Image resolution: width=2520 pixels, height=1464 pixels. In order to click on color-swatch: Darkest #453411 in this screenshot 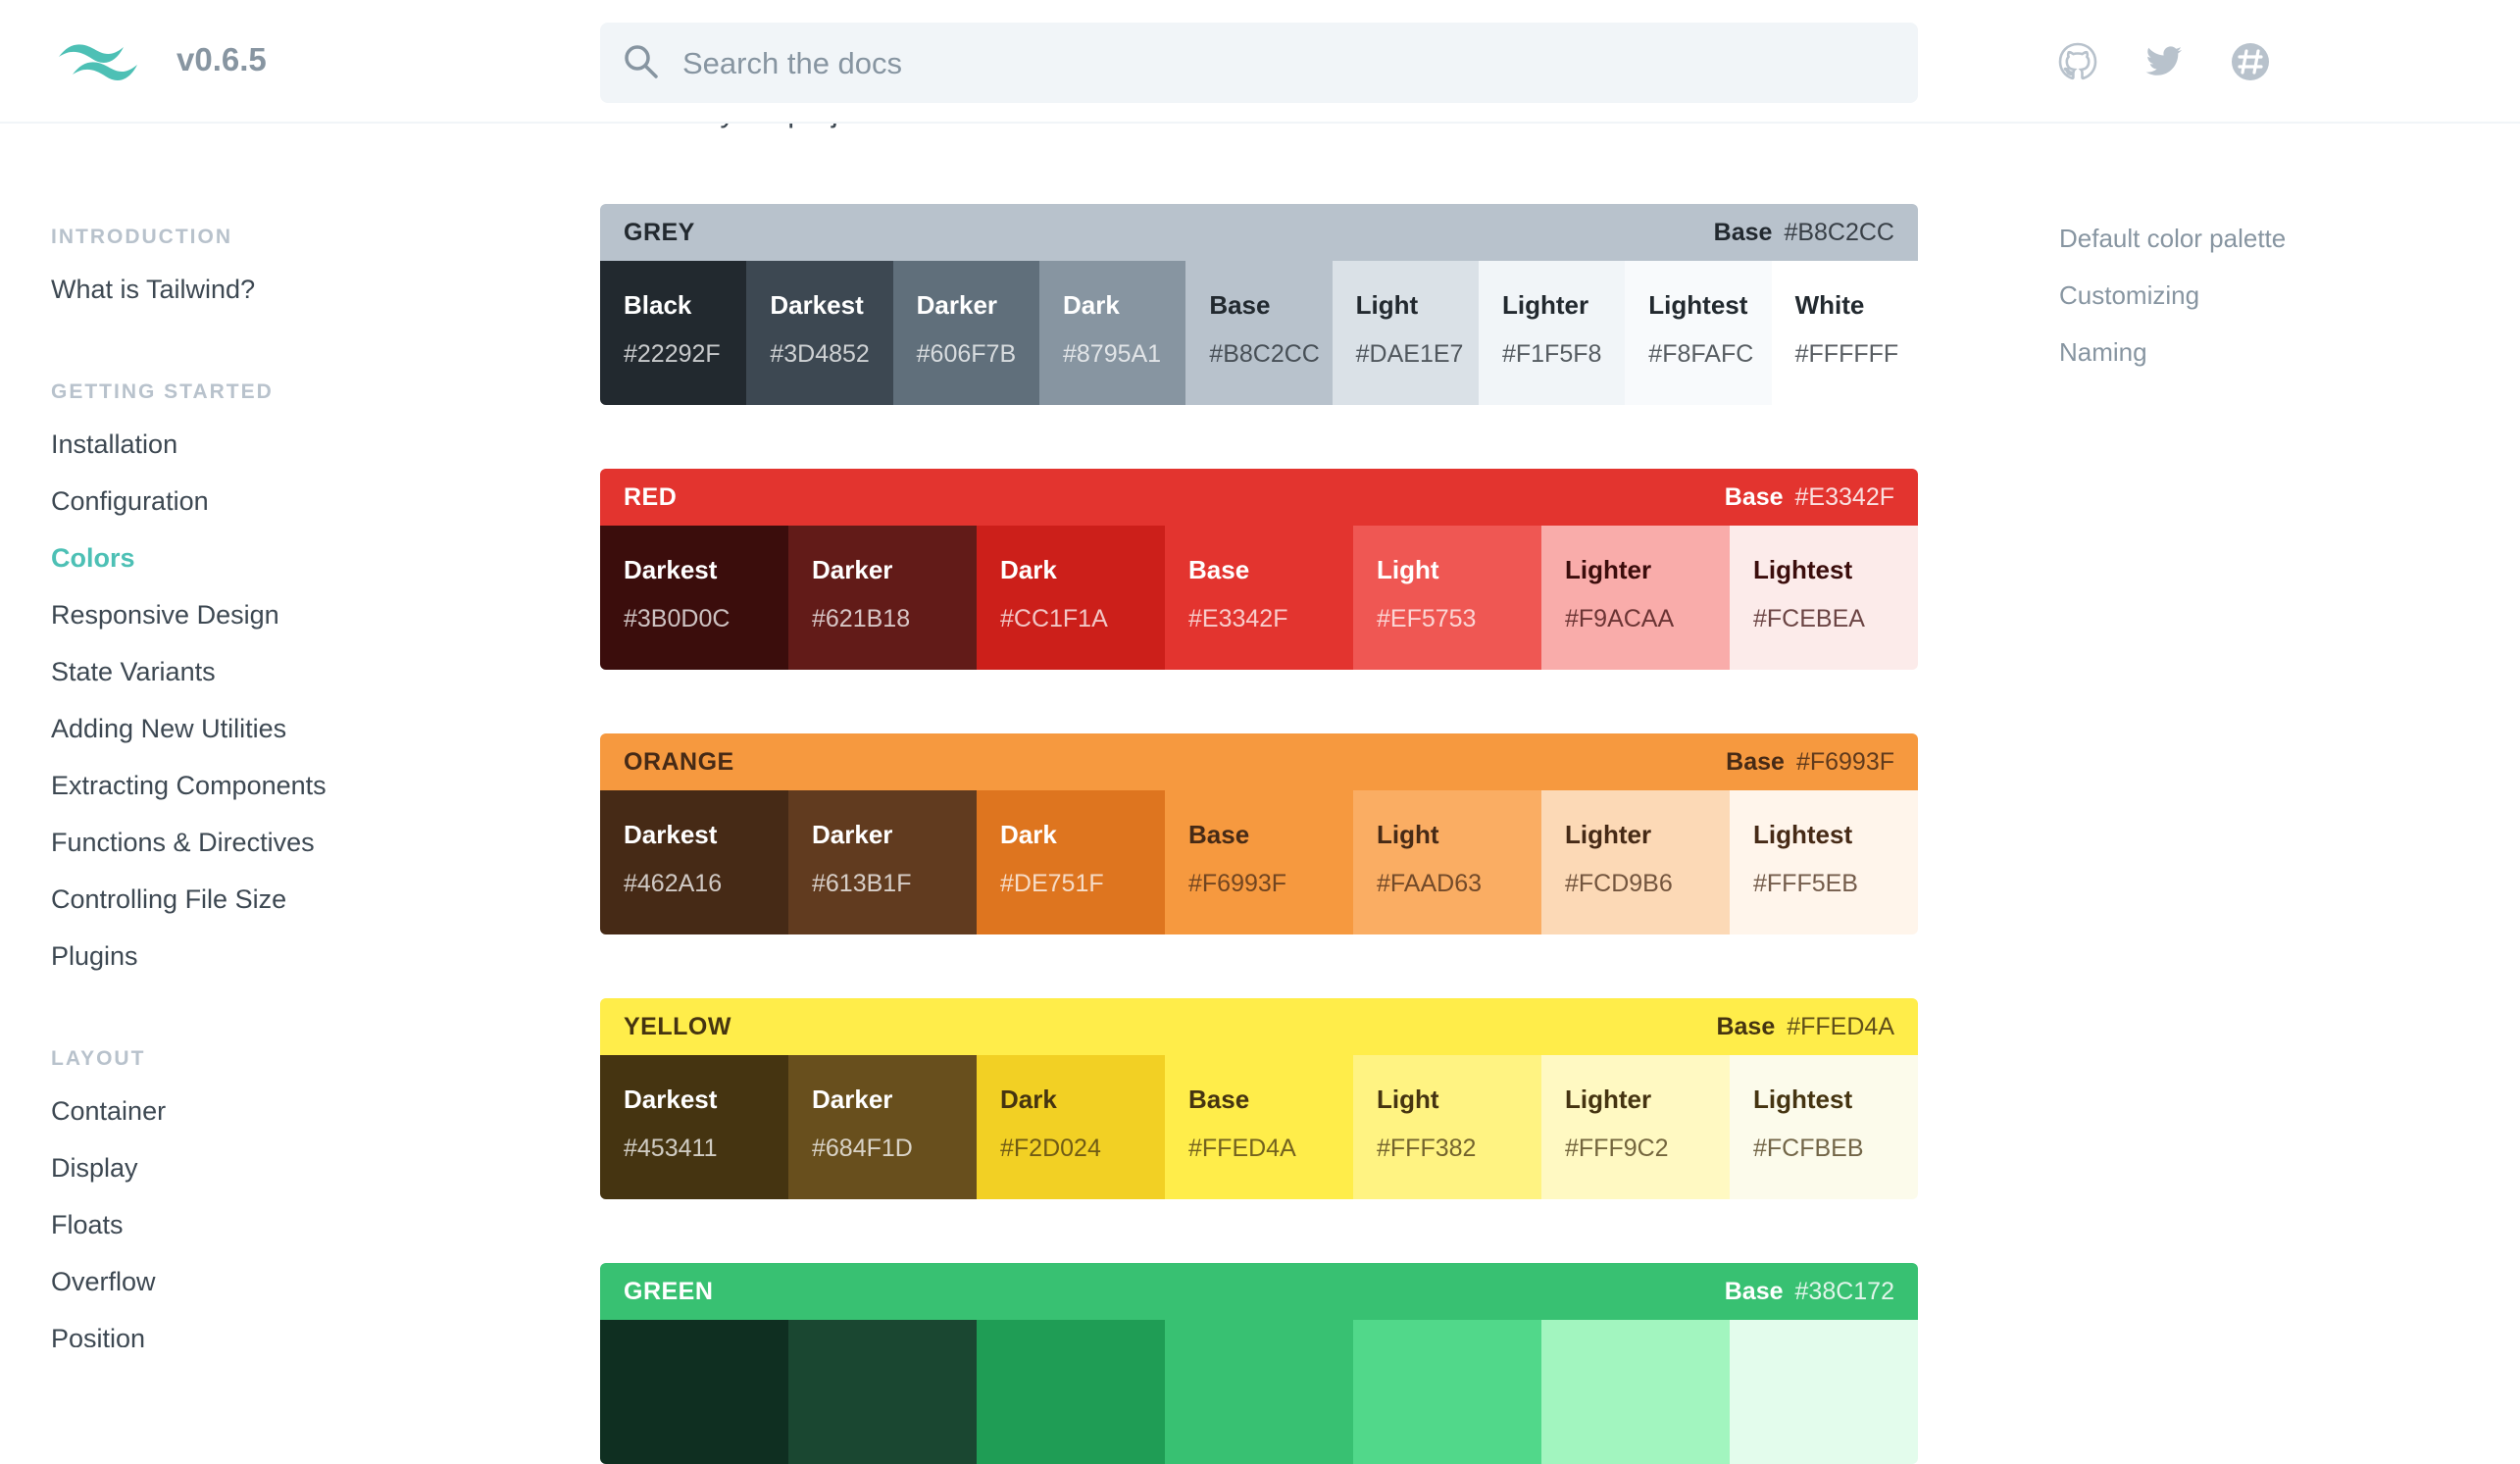, I will do `click(694, 1127)`.